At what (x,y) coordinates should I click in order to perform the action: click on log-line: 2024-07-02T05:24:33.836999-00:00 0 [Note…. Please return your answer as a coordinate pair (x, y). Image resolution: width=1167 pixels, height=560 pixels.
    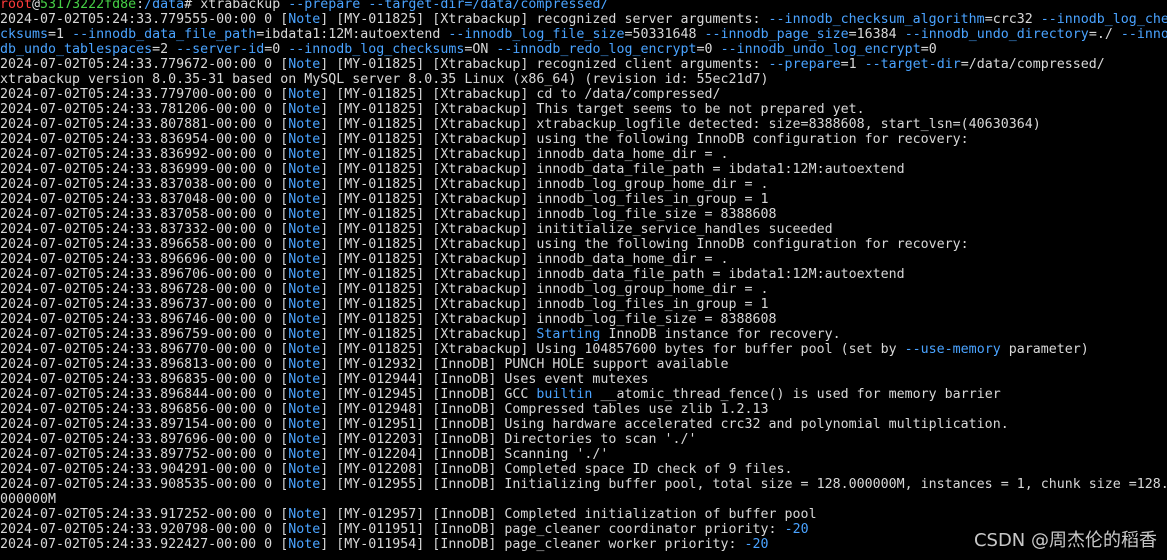
    Looking at the image, I should click on (583, 169).